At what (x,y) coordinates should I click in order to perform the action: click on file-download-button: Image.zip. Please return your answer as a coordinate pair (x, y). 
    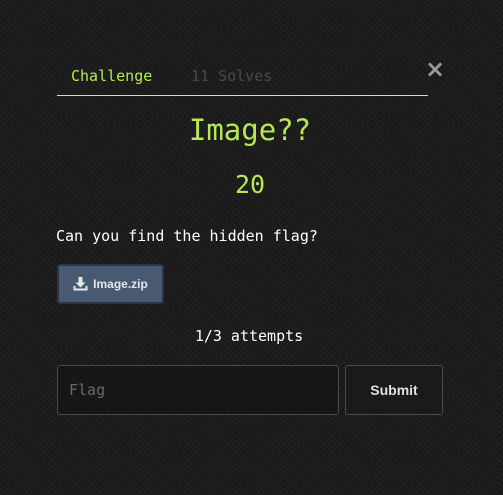
    Looking at the image, I should click on (110, 284).